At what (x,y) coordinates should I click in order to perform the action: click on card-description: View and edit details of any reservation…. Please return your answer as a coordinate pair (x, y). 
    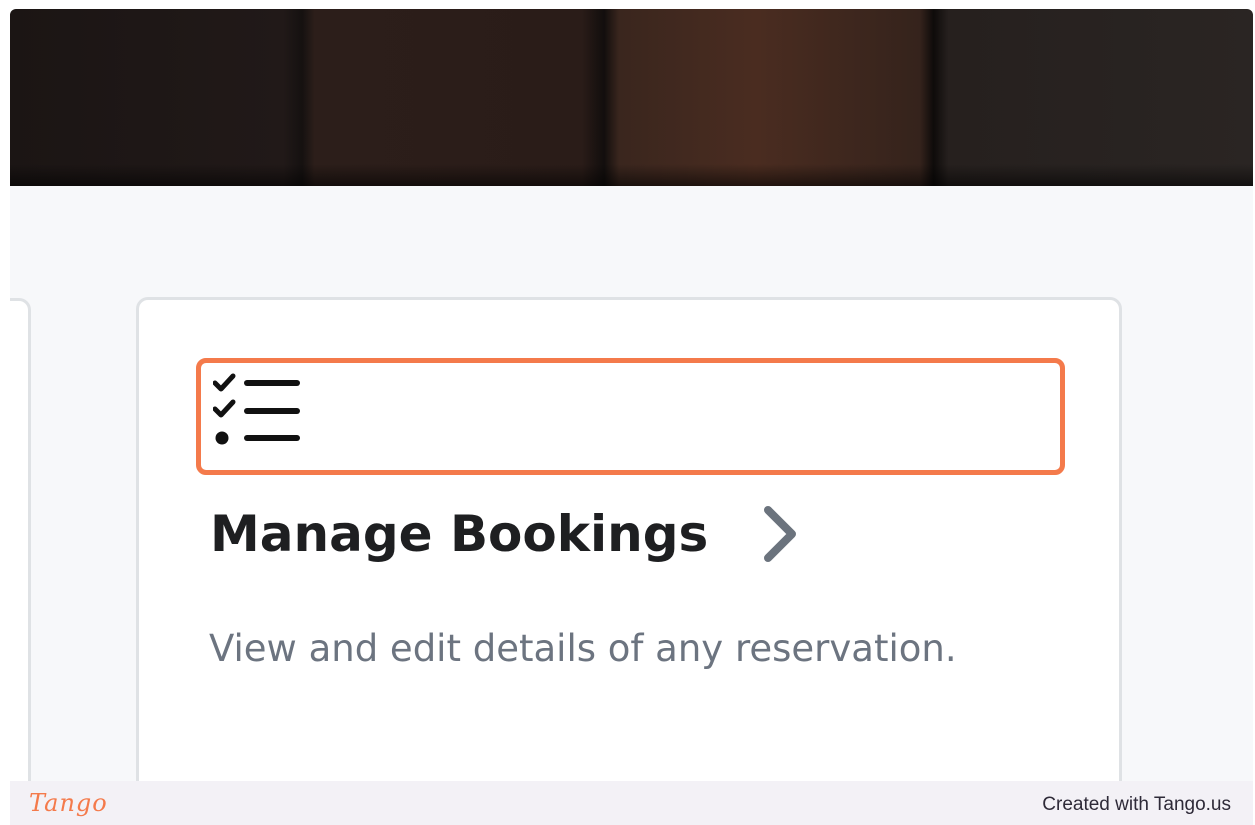
    Looking at the image, I should click on (583, 648).